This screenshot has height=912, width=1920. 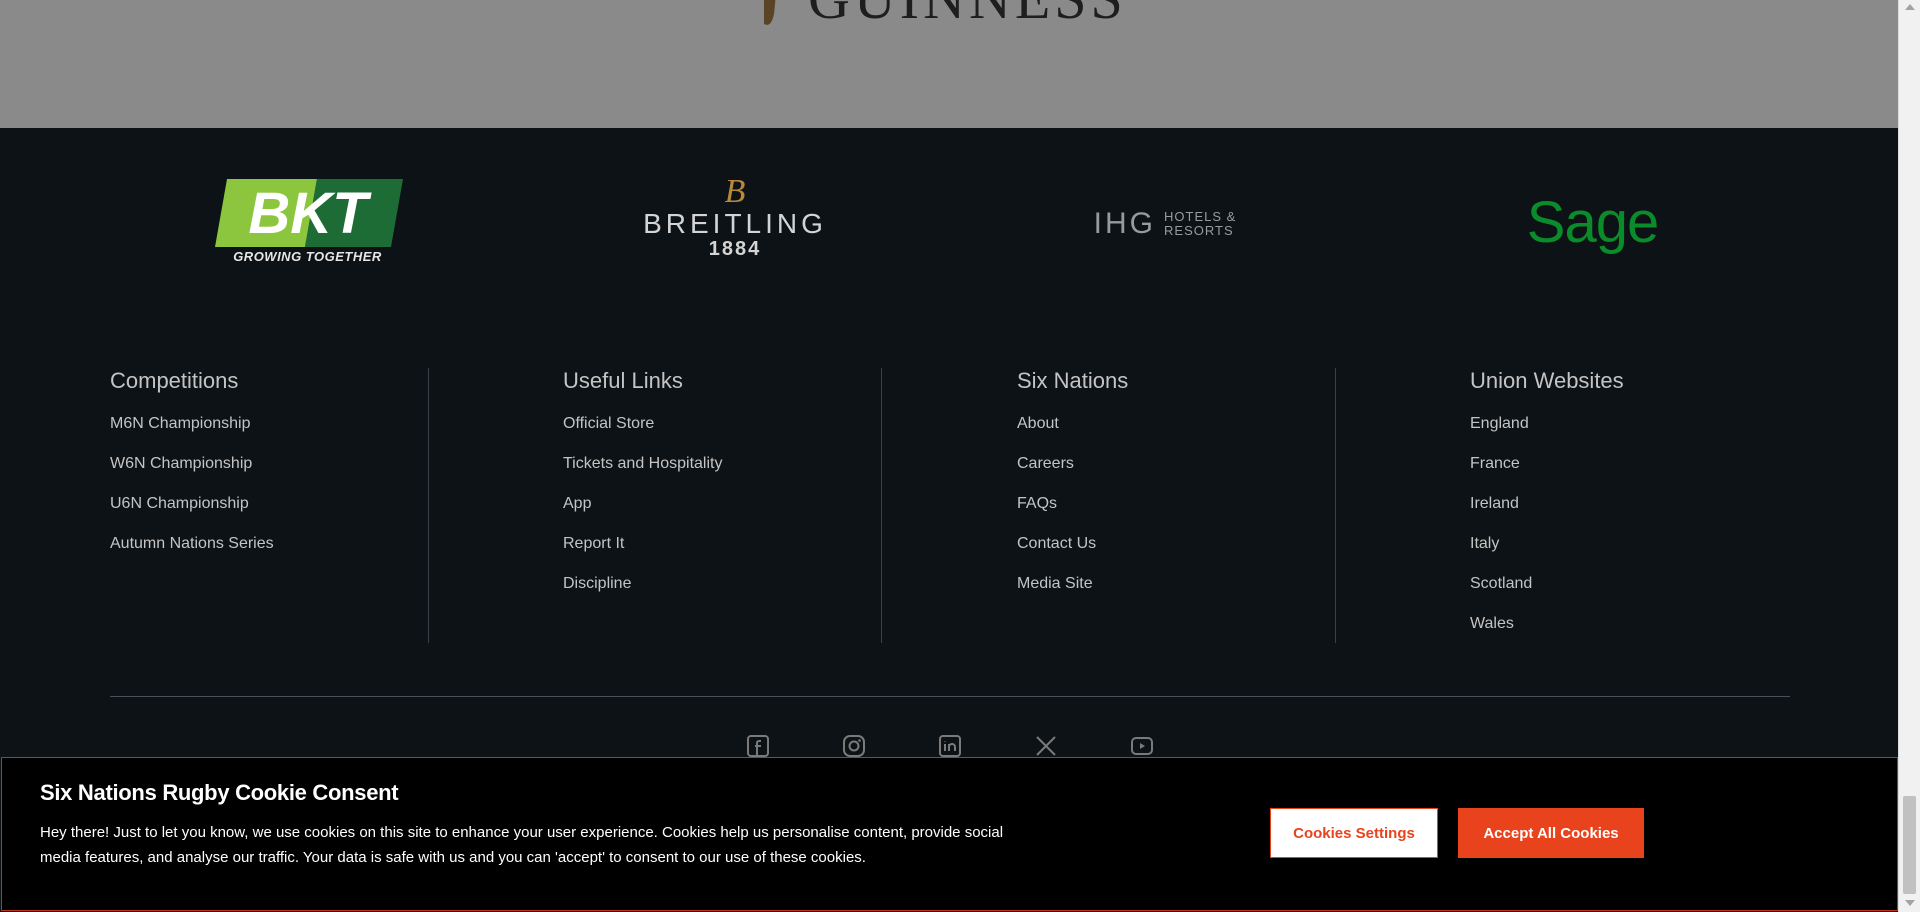 What do you see at coordinates (1072, 424) in the screenshot?
I see `footer-link: About` at bounding box center [1072, 424].